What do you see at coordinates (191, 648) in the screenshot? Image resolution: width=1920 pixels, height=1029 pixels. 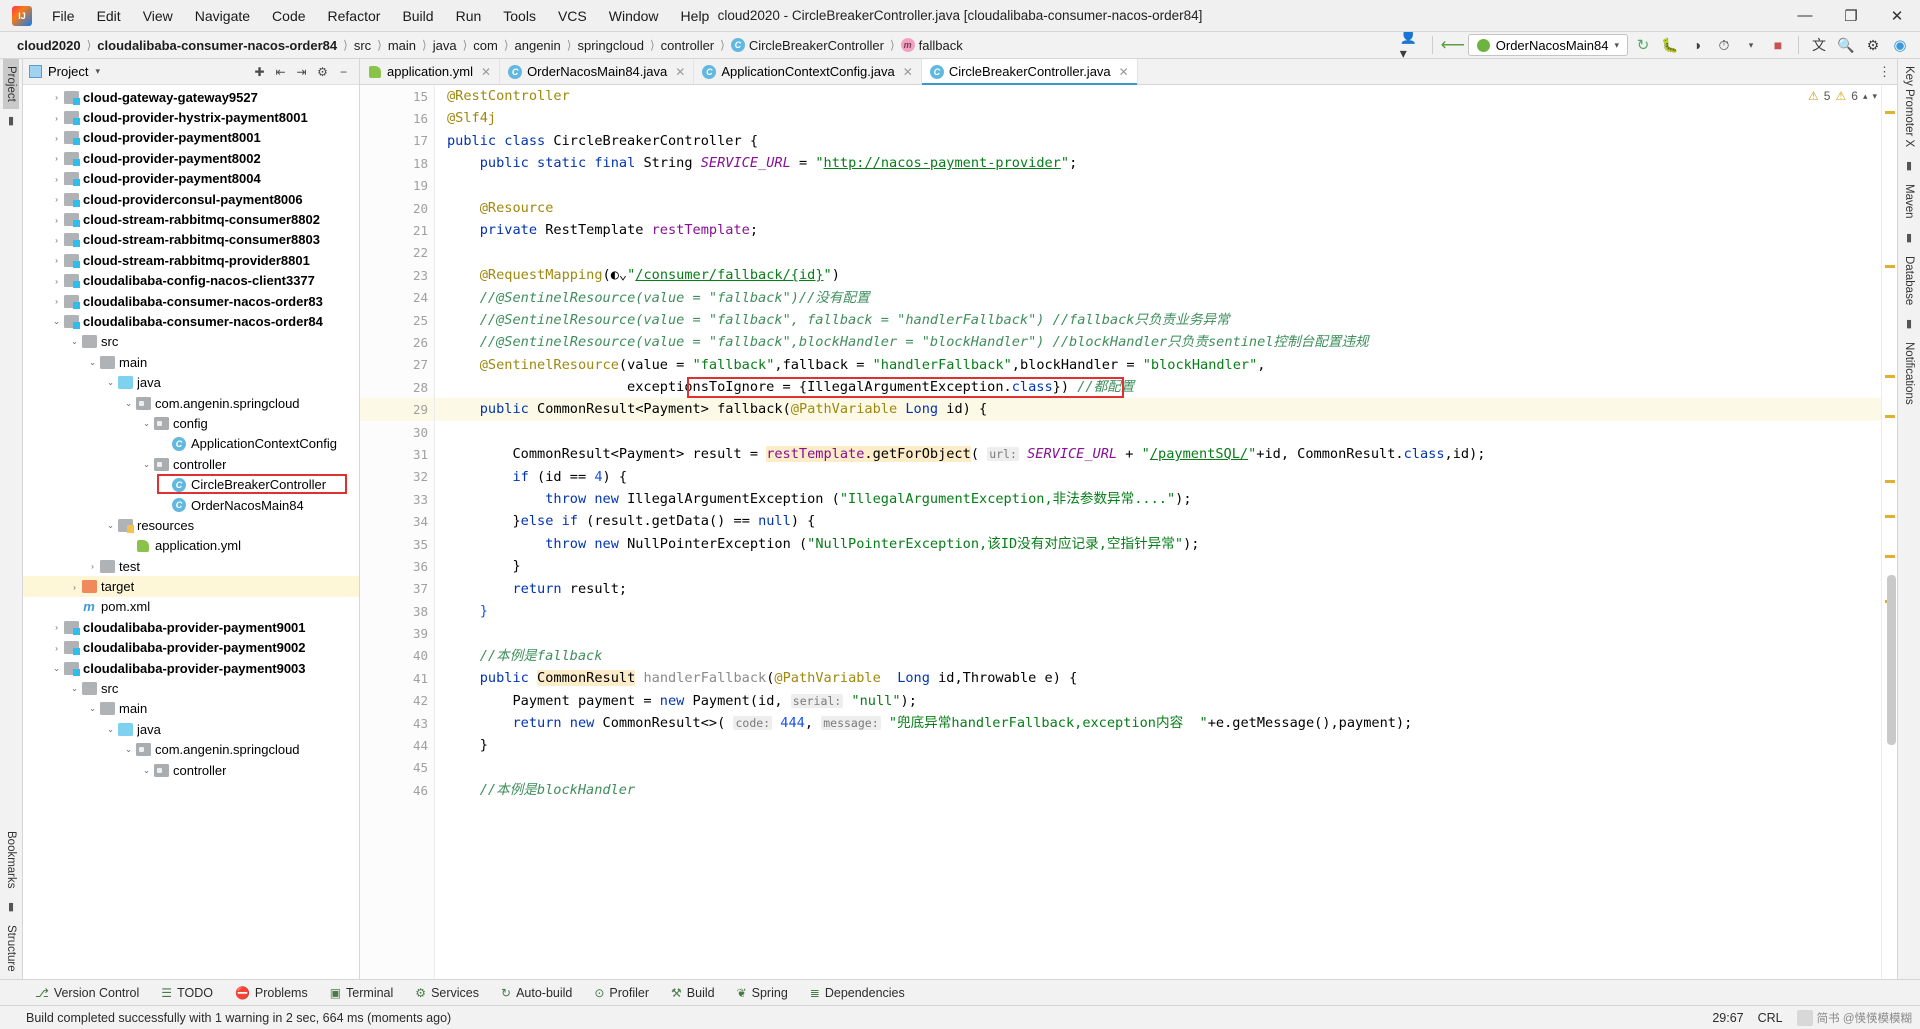 I see `tree-node: › cloudalibaba-provider-payment9002` at bounding box center [191, 648].